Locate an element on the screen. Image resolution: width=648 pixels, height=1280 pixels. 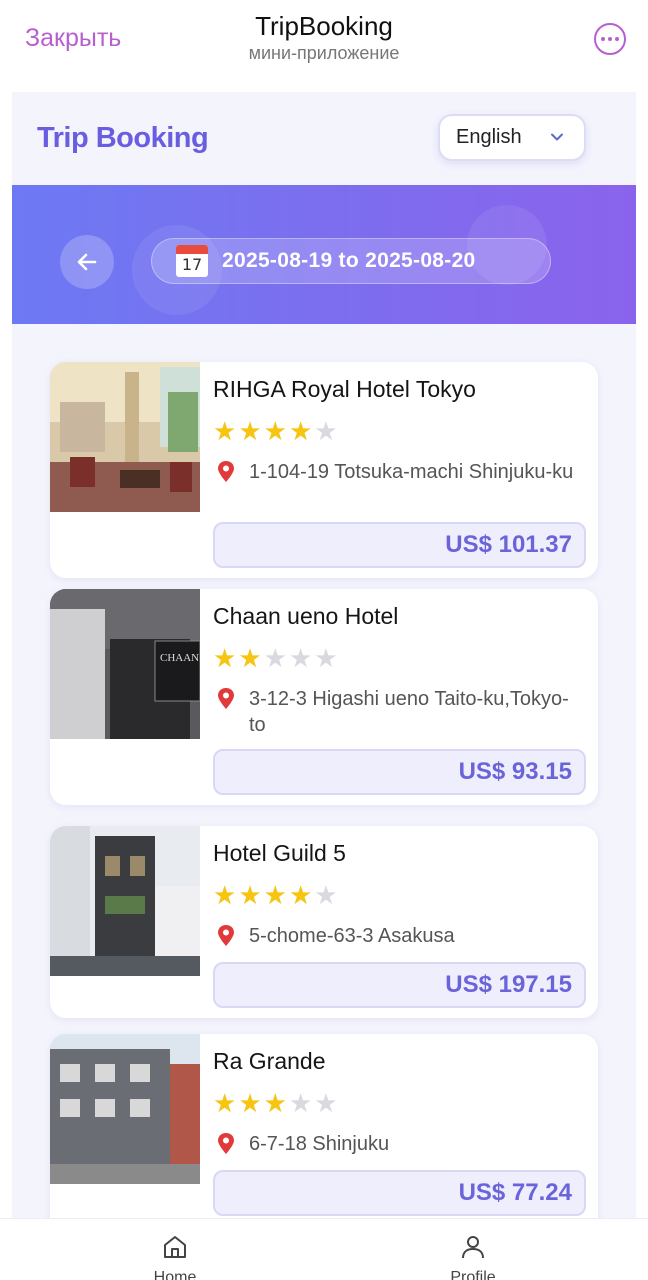
miniapp-header: Закрыть TripBooking мини-приложение is located at coordinates (324, 46).